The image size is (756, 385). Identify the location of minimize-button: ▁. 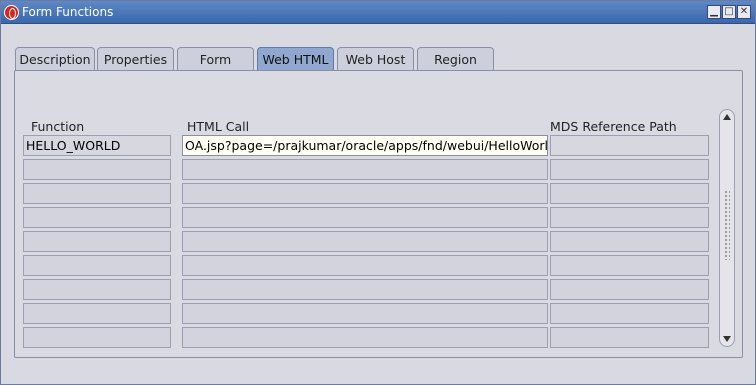
(714, 12).